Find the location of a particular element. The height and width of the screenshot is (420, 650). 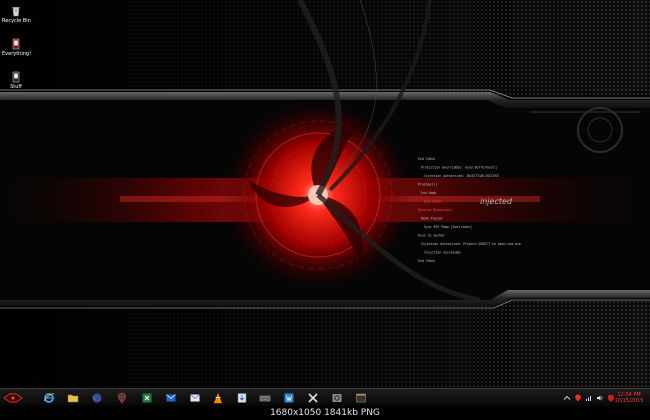

writer-icon is located at coordinates (289, 398).